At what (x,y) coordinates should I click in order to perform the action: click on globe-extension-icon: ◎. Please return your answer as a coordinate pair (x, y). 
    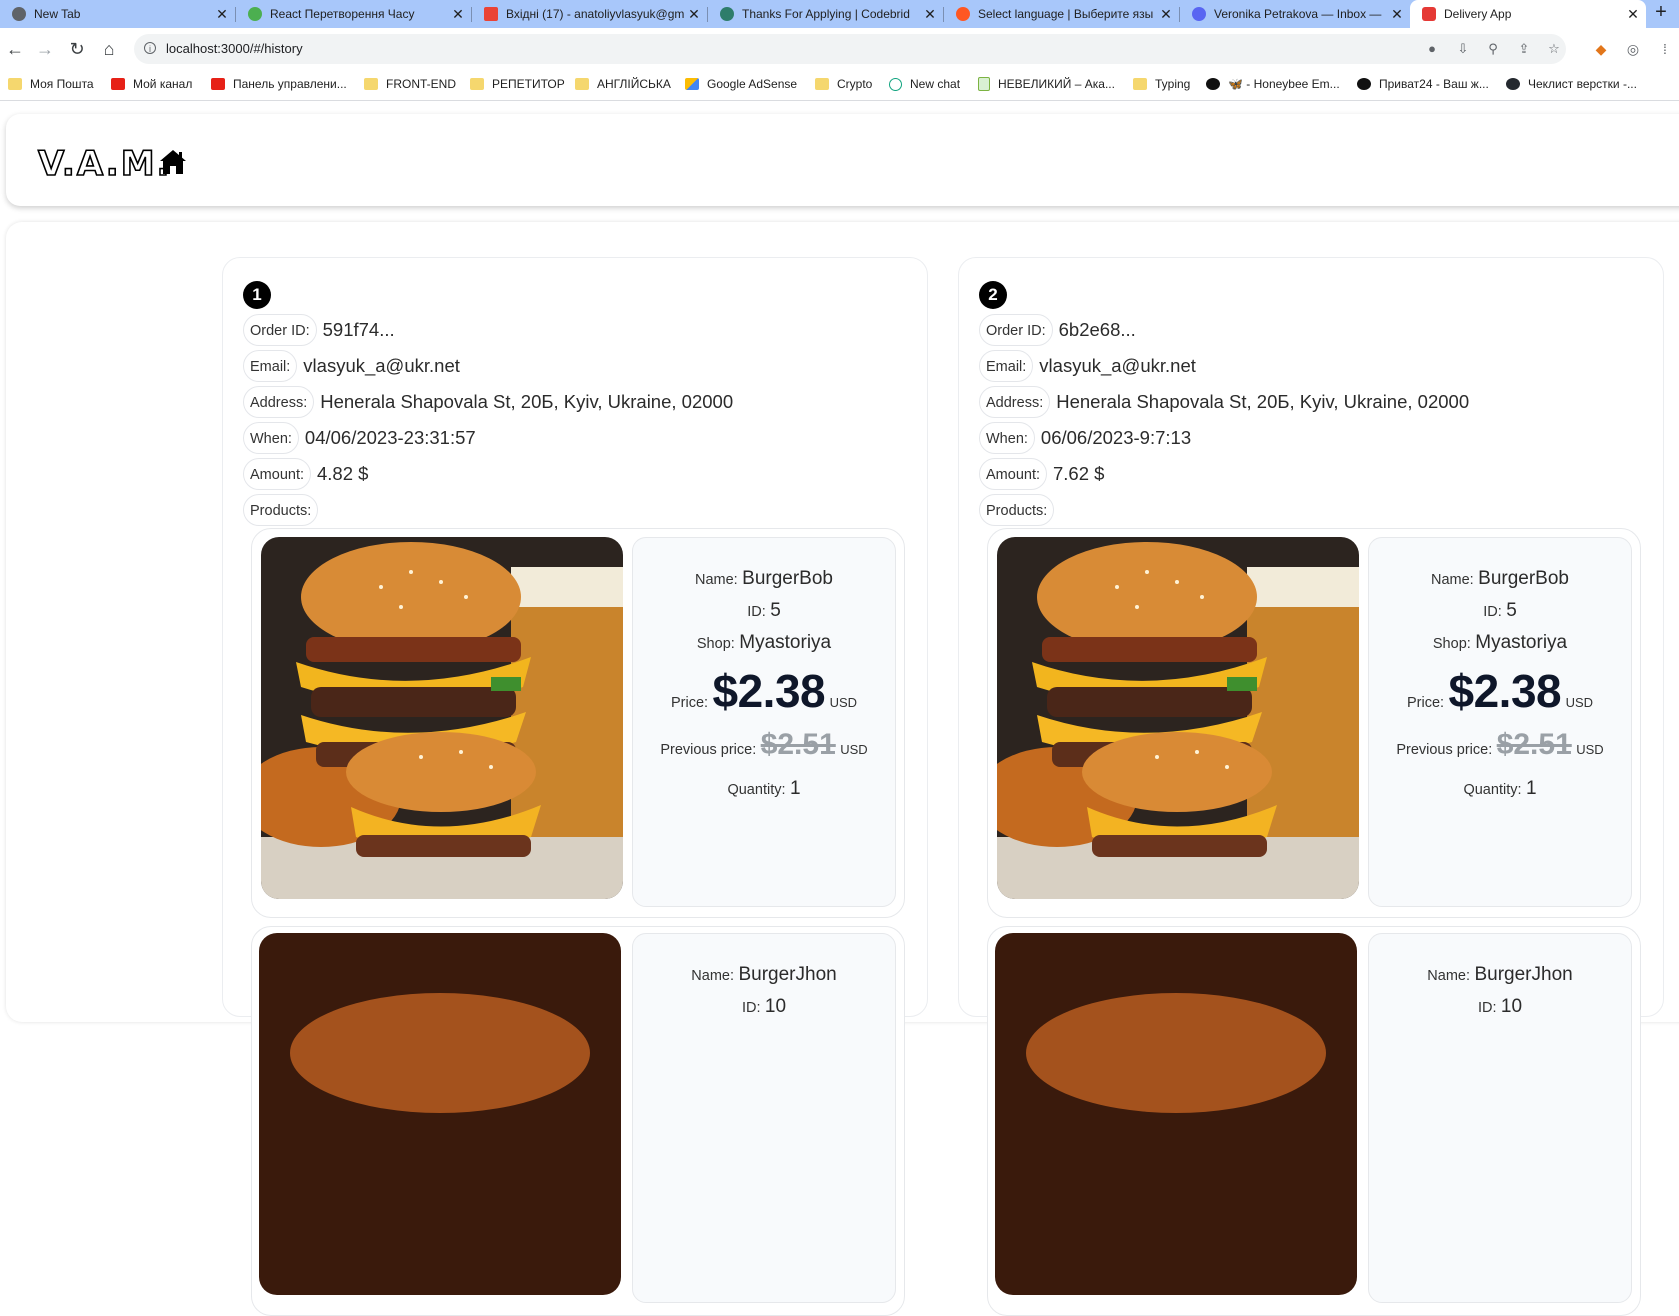
    Looking at the image, I should click on (1633, 49).